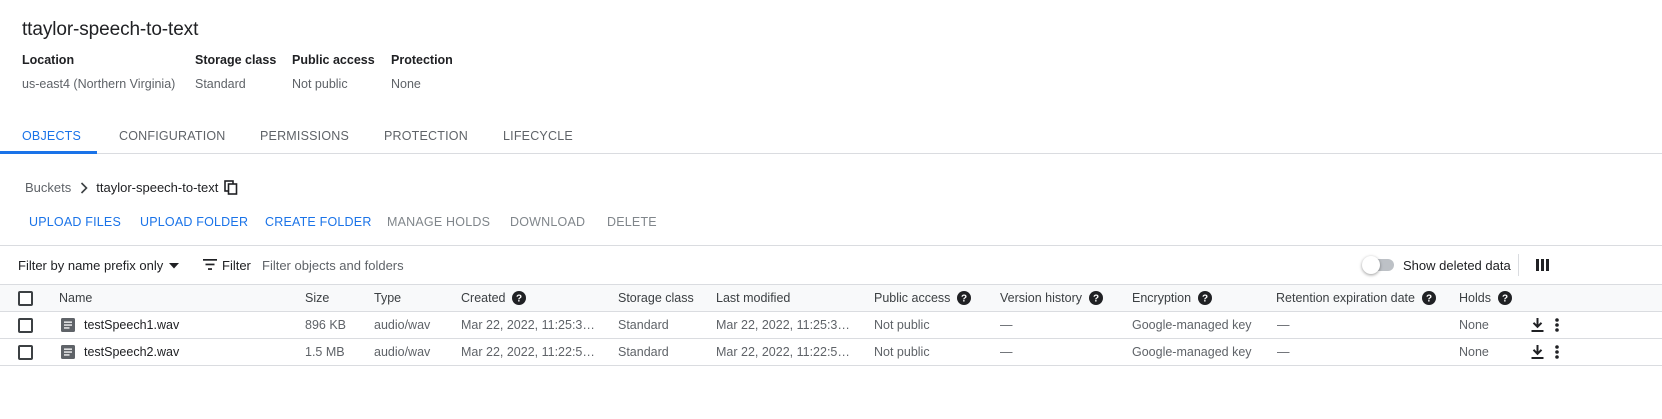 This screenshot has height=419, width=1662. I want to click on filter-prefix-dropdown: Filter by name prefix only, so click(99, 265).